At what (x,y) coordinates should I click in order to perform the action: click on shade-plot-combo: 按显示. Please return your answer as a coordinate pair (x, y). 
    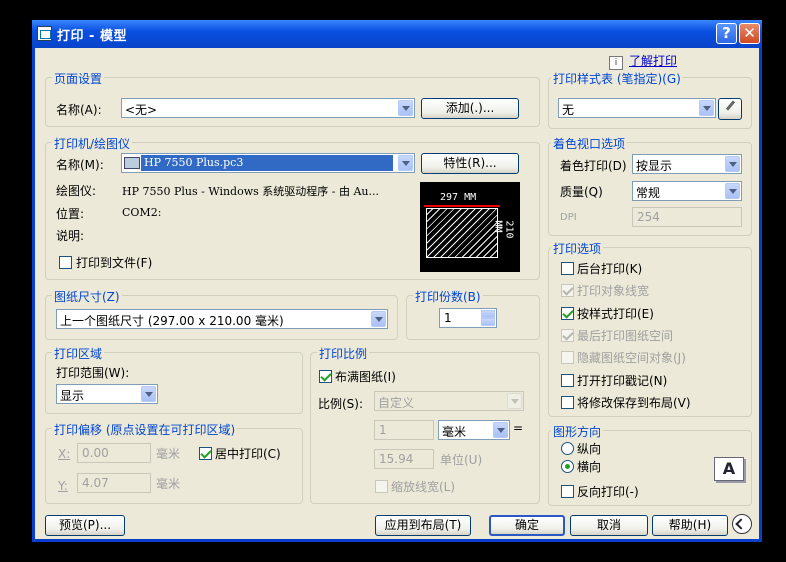
    Looking at the image, I should click on (687, 164).